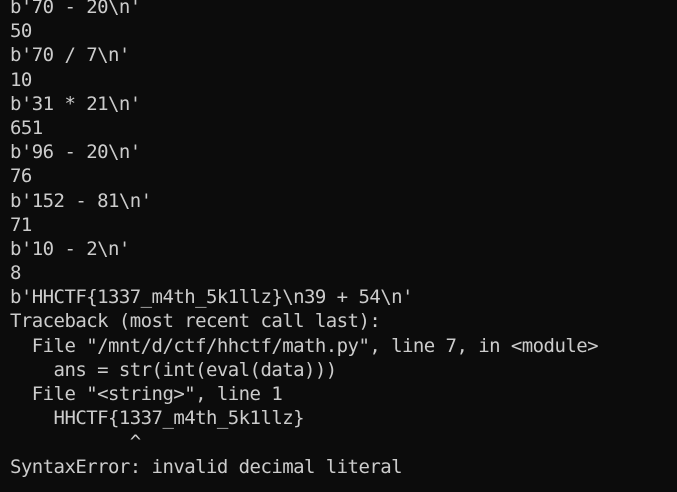  I want to click on traceback-code-line: ans = str(int(eval(data))), so click(174, 369).